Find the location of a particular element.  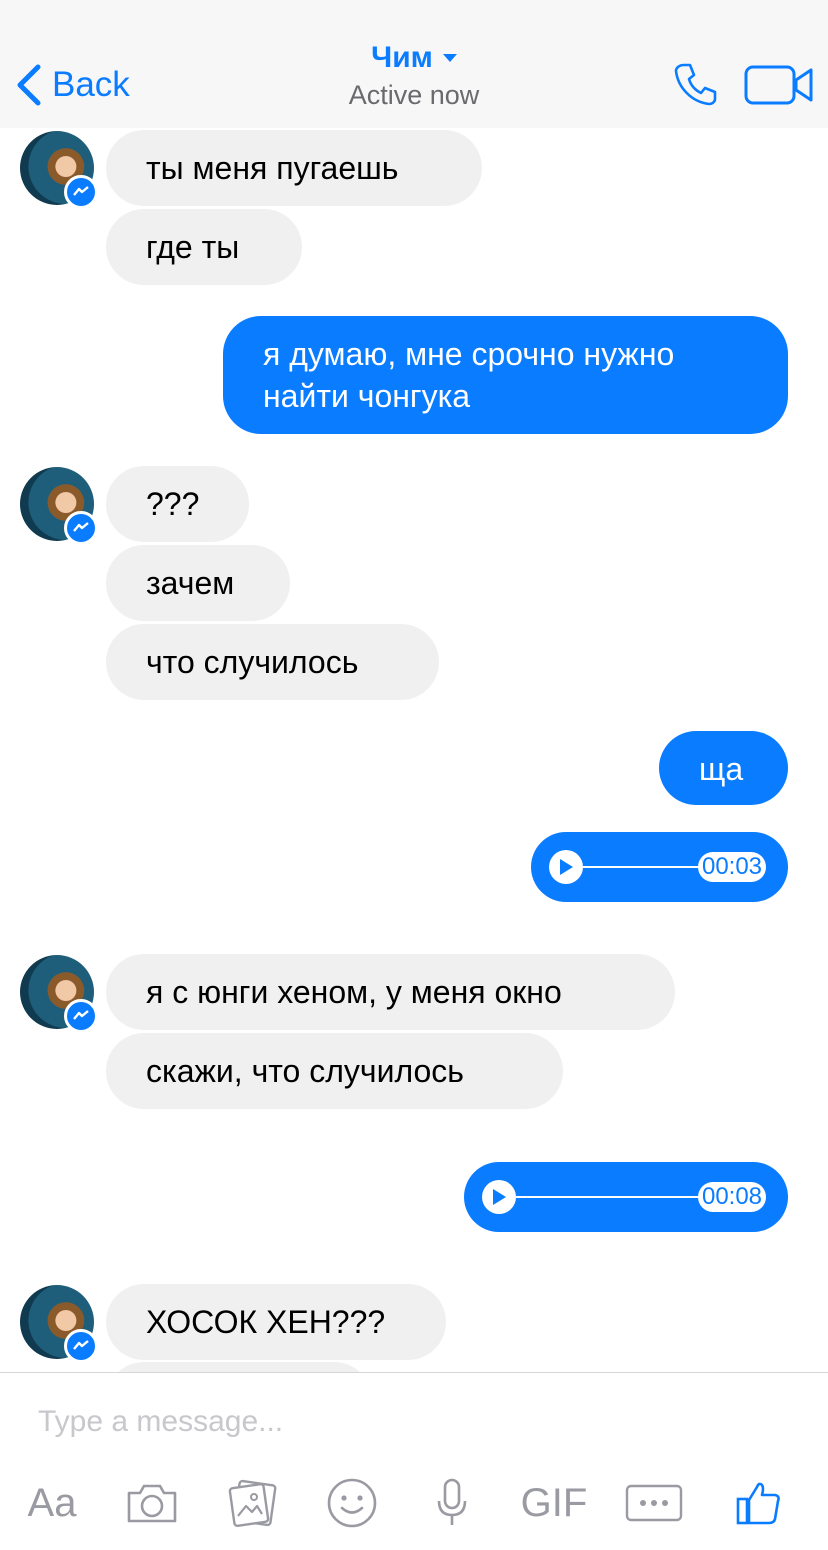

incoming-message: ты меня пугаешь is located at coordinates (294, 168).